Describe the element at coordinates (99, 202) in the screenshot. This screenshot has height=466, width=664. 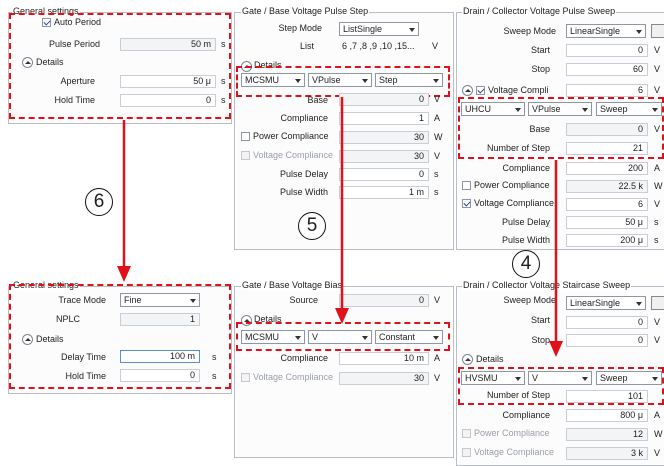
I see `callout-6: 6` at that location.